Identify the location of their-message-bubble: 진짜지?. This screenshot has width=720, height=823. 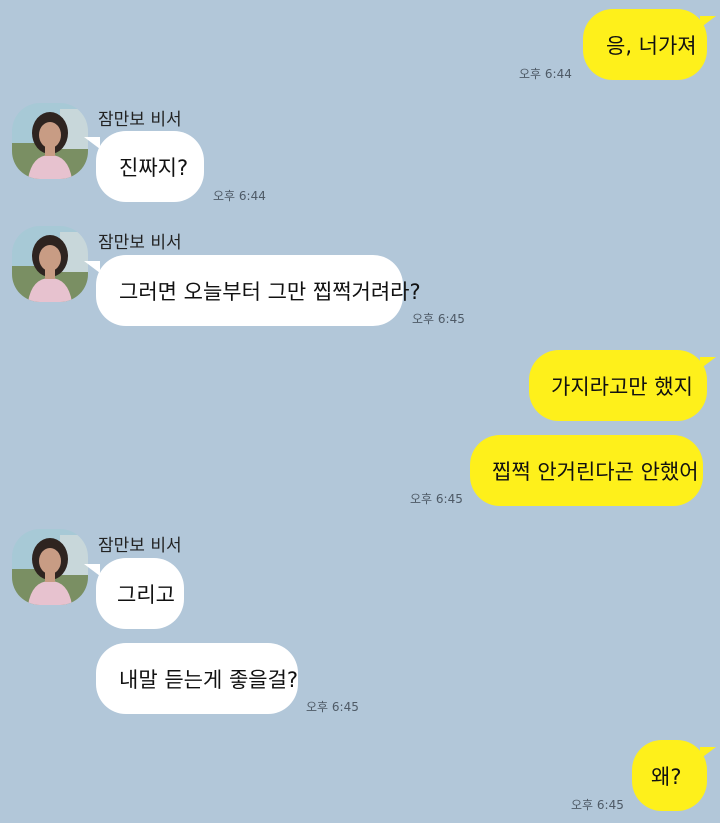
(150, 166).